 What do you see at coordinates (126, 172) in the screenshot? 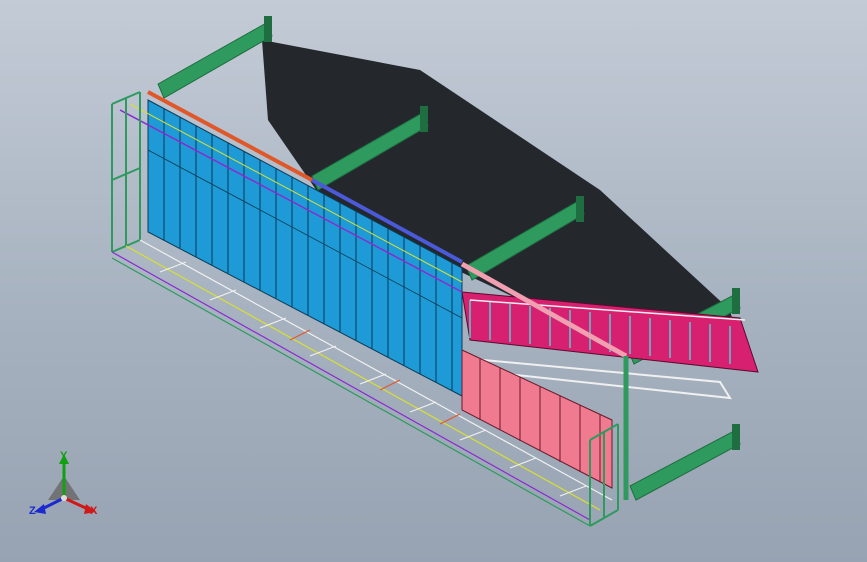
I see `left-end-frame` at bounding box center [126, 172].